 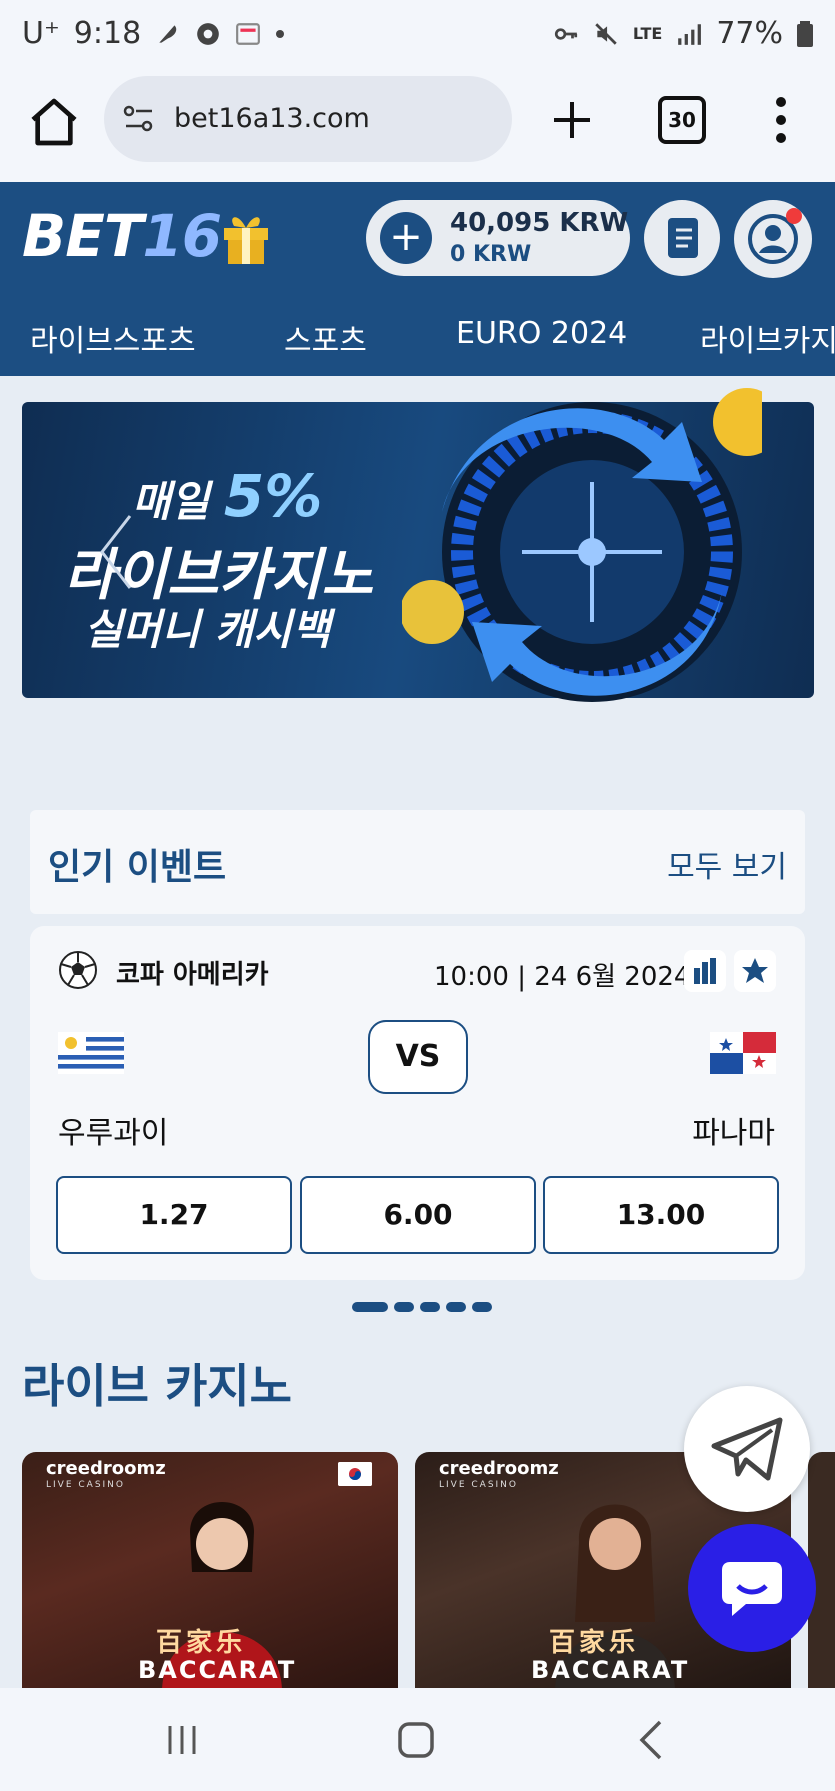 What do you see at coordinates (54, 122) in the screenshot?
I see `home-icon` at bounding box center [54, 122].